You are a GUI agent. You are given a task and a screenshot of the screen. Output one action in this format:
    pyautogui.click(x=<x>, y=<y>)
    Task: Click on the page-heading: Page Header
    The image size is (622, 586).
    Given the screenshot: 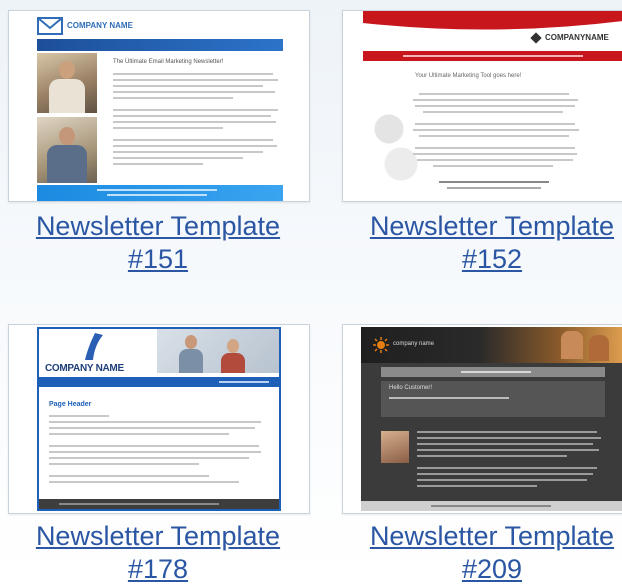 What is the action you would take?
    pyautogui.click(x=70, y=404)
    